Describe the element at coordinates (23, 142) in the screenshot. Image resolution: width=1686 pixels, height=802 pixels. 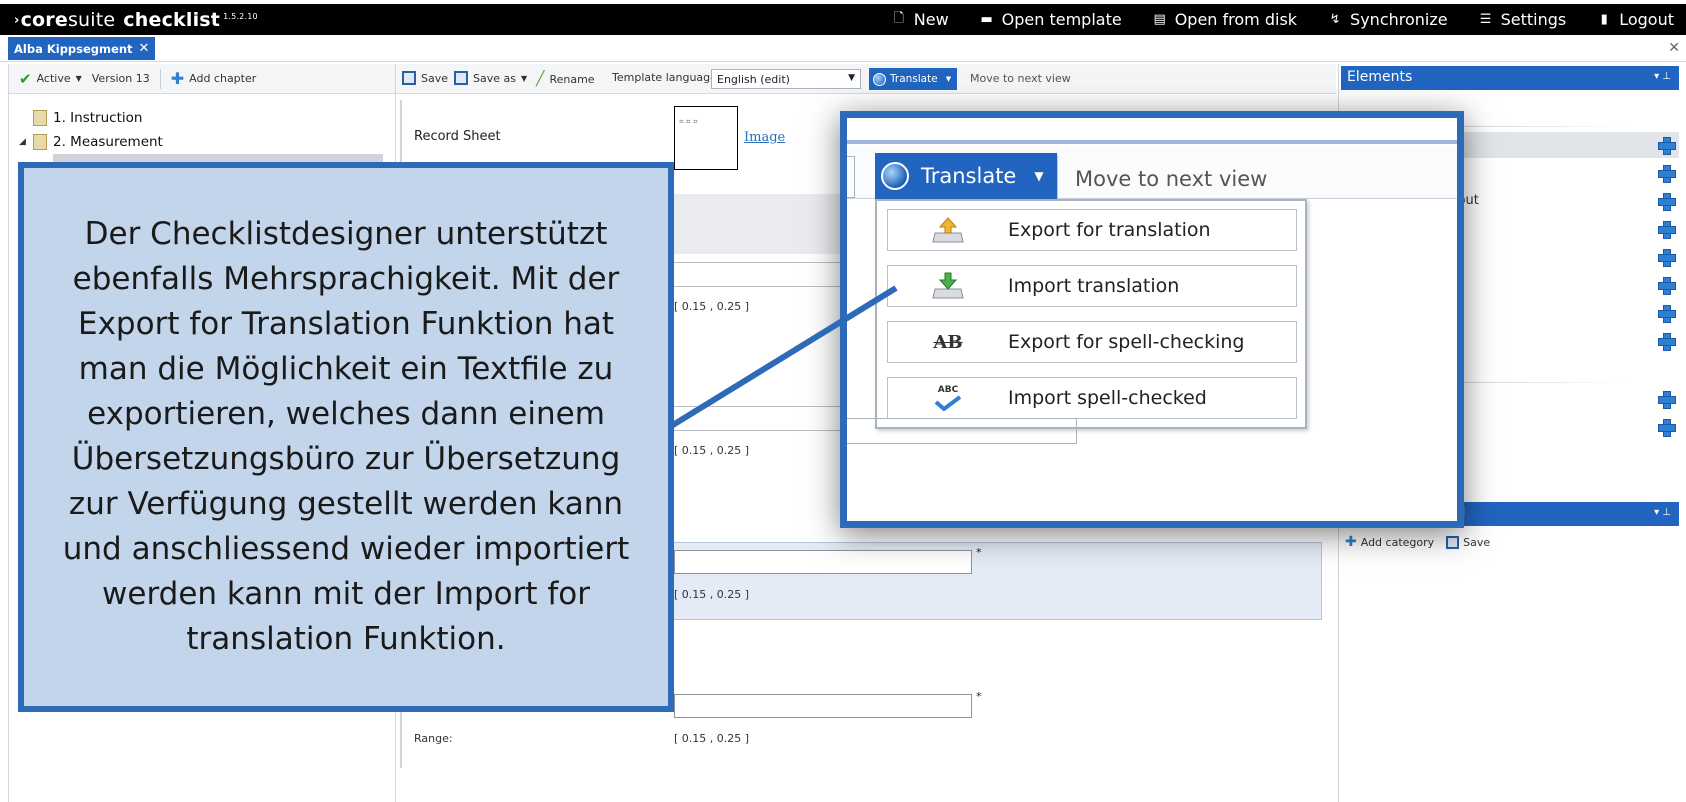
I see `expand-triangle-icon: ◢` at that location.